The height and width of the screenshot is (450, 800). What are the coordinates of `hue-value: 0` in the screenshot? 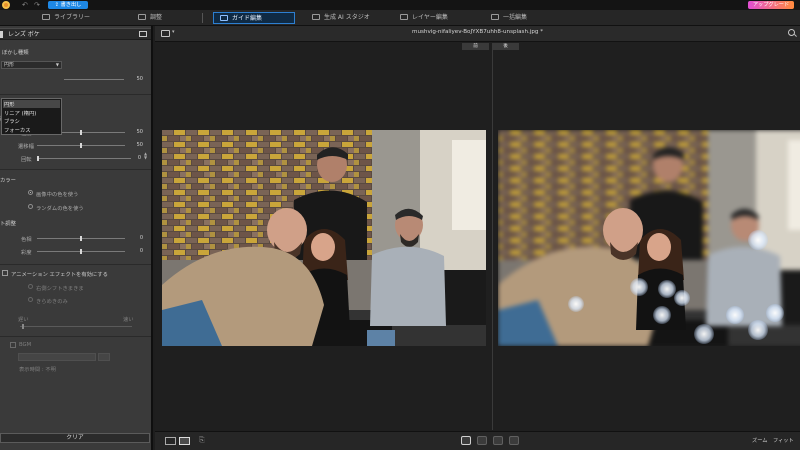 It's located at (141, 238).